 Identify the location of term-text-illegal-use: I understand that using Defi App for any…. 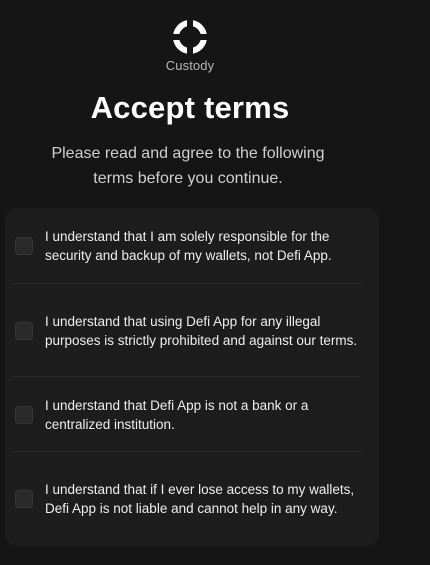
(201, 330).